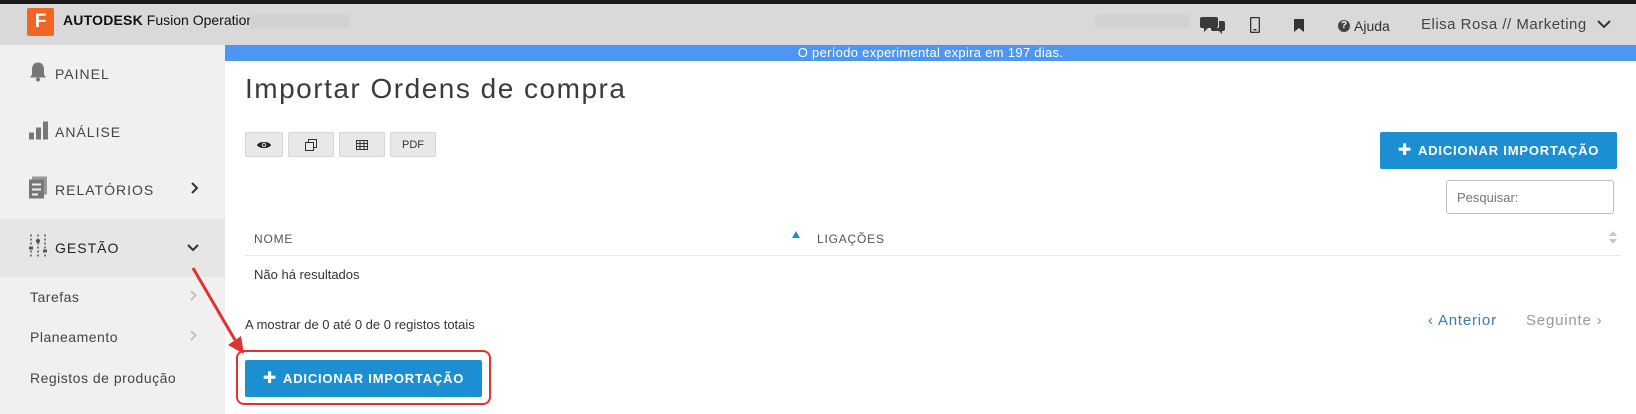  I want to click on sidebar-item-painel: PAINEL, so click(112, 74).